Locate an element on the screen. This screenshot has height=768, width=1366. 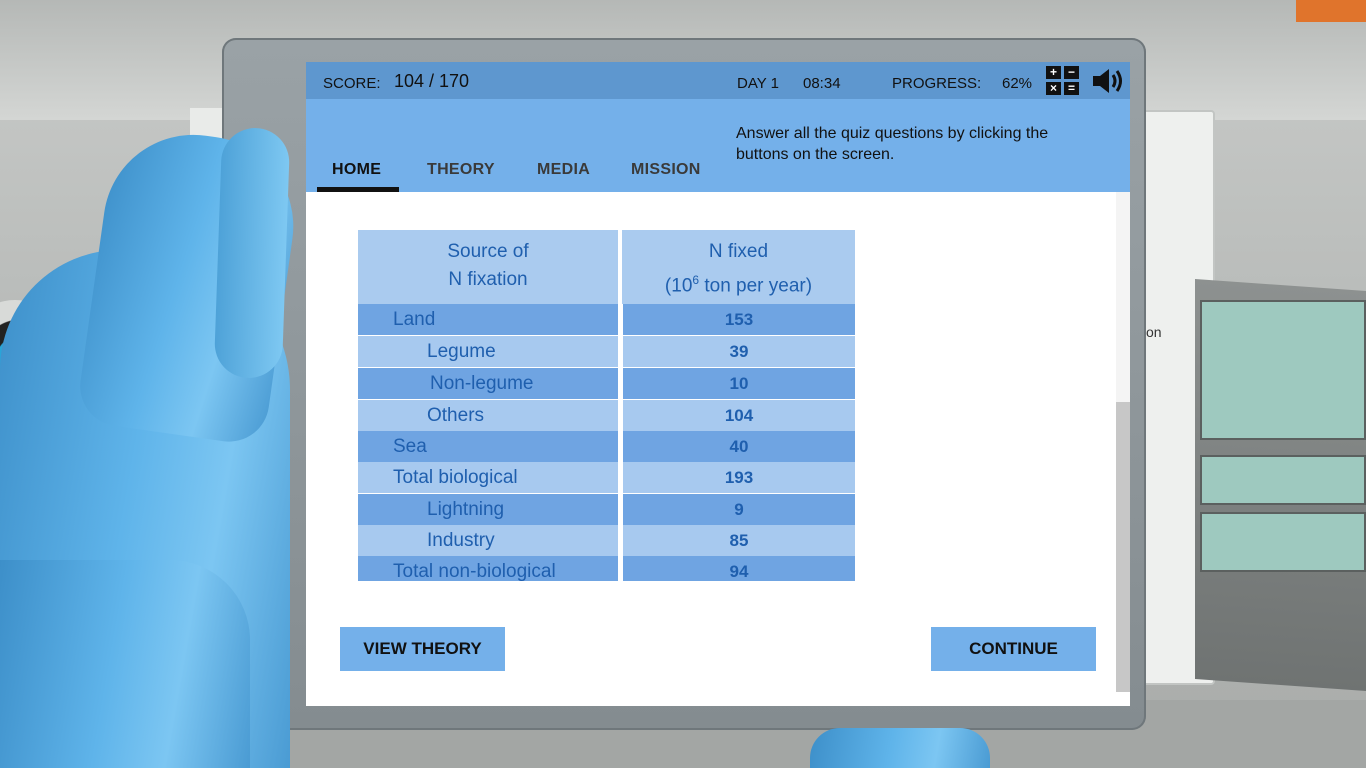
header-text: Source of is located at coordinates (488, 251).